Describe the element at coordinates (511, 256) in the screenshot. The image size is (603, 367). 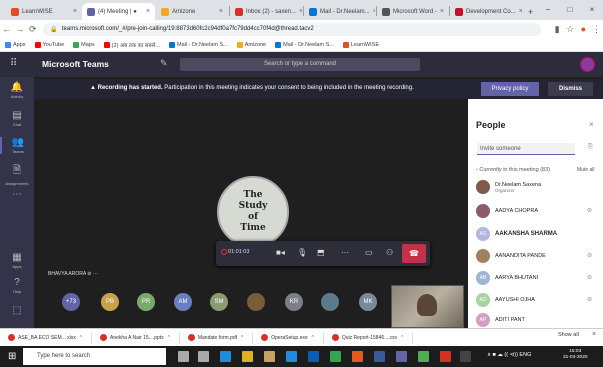
I see `participant-row: AANANDITA PANDE` at that location.